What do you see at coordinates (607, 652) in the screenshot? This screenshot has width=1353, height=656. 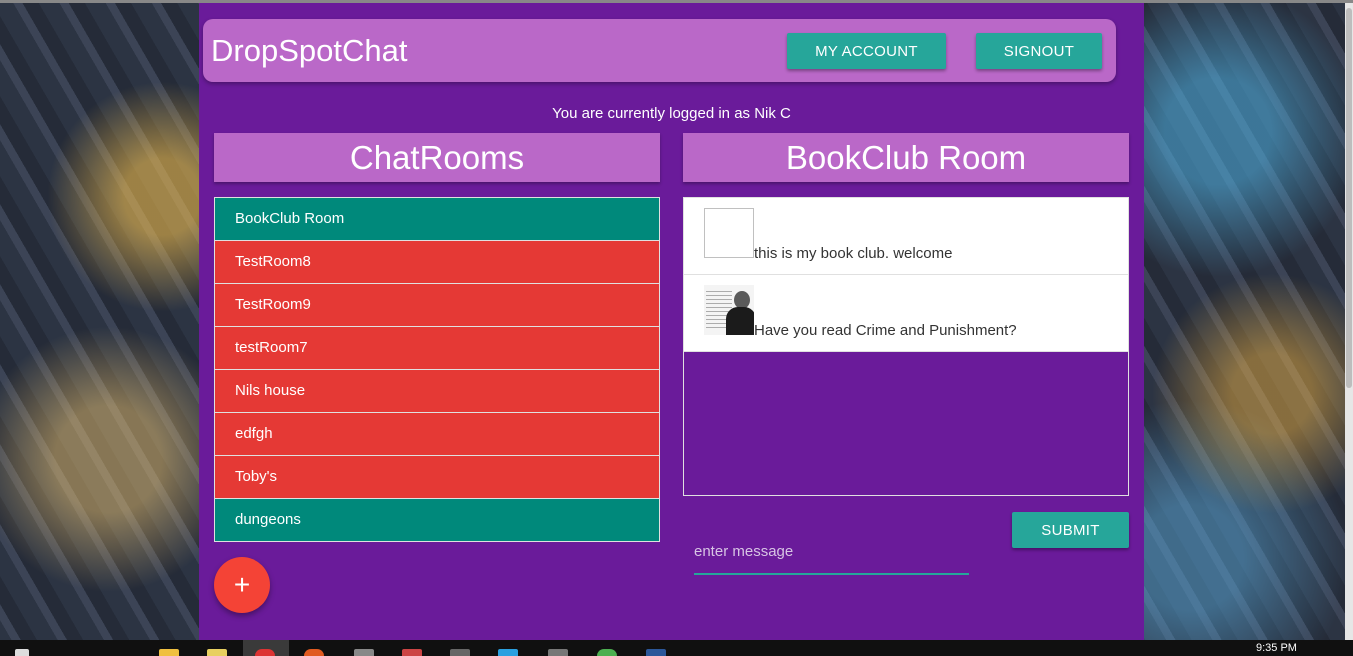 I see `spotify-icon` at bounding box center [607, 652].